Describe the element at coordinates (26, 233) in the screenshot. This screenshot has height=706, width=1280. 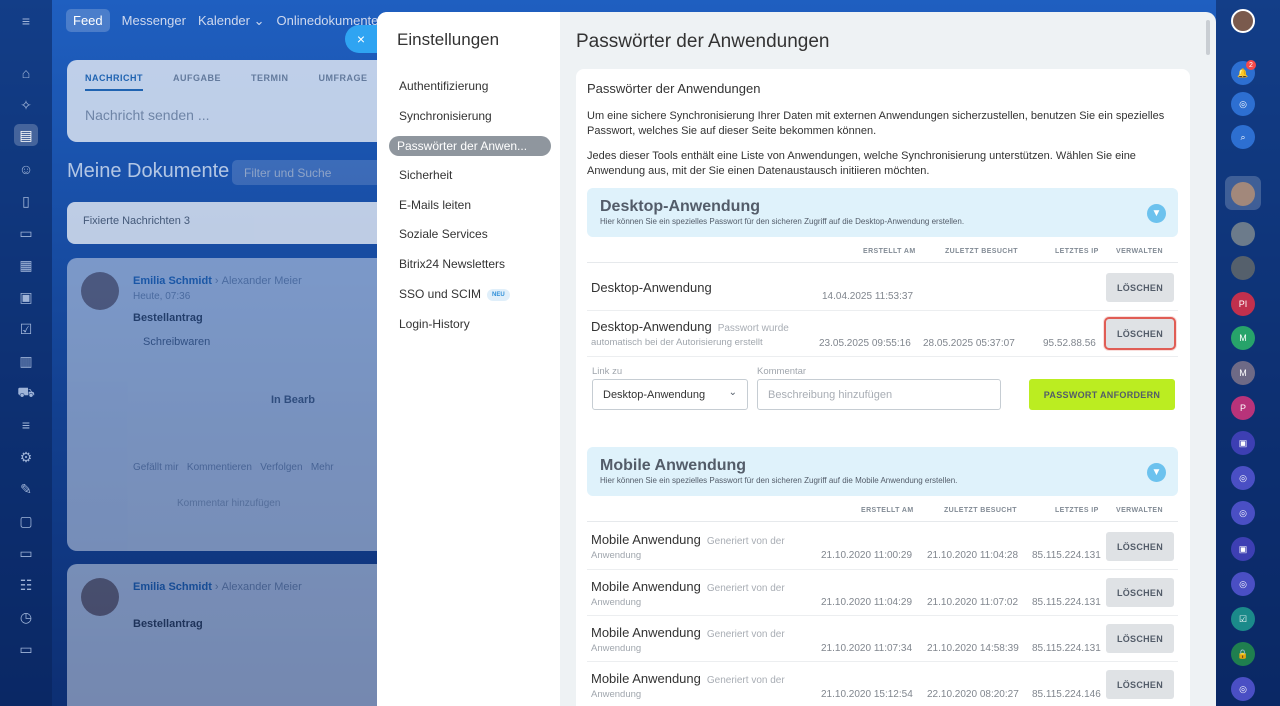
I see `drive-icon: ▭` at that location.